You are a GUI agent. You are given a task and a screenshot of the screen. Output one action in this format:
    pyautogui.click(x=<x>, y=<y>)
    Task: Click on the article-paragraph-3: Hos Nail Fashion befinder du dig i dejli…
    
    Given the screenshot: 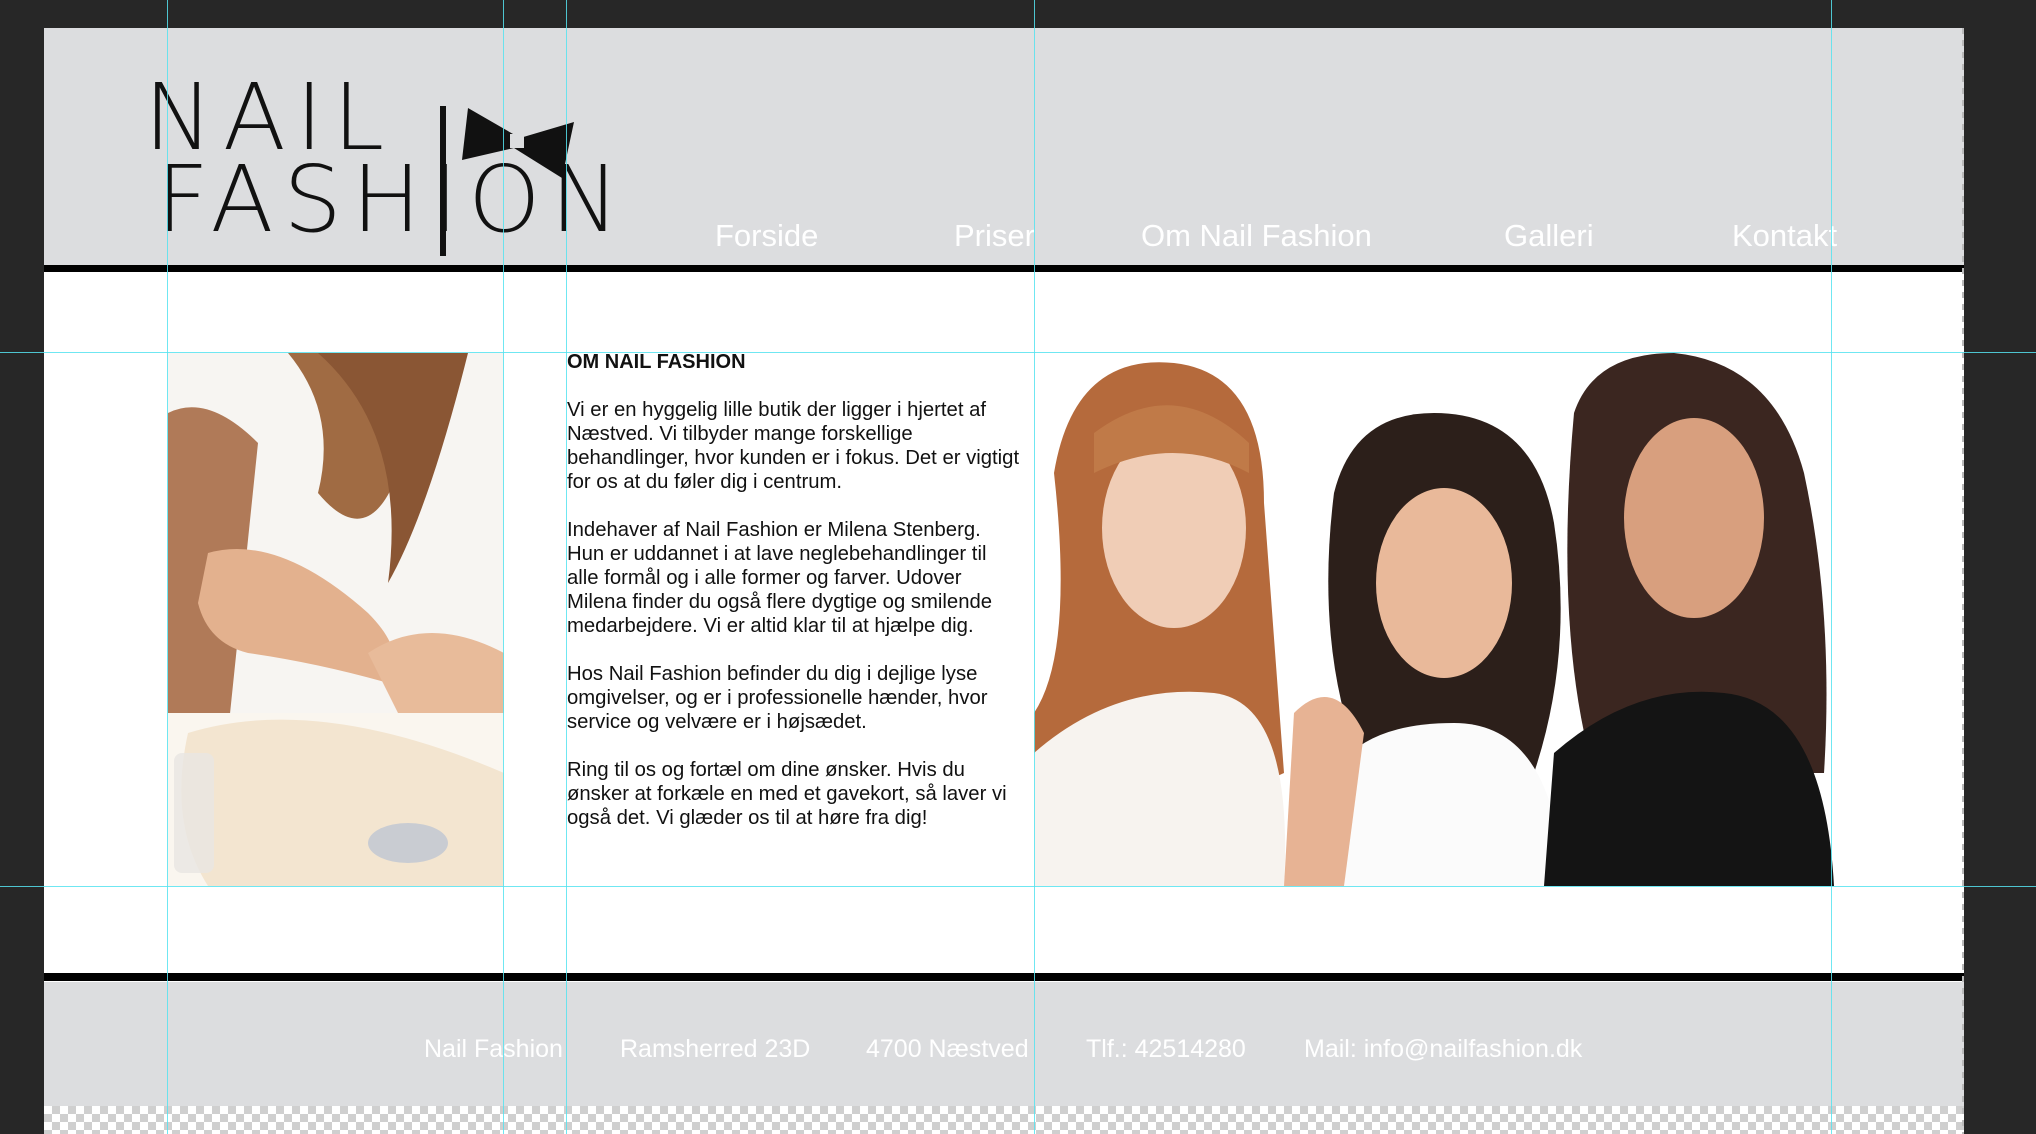 What is the action you would take?
    pyautogui.click(x=777, y=698)
    